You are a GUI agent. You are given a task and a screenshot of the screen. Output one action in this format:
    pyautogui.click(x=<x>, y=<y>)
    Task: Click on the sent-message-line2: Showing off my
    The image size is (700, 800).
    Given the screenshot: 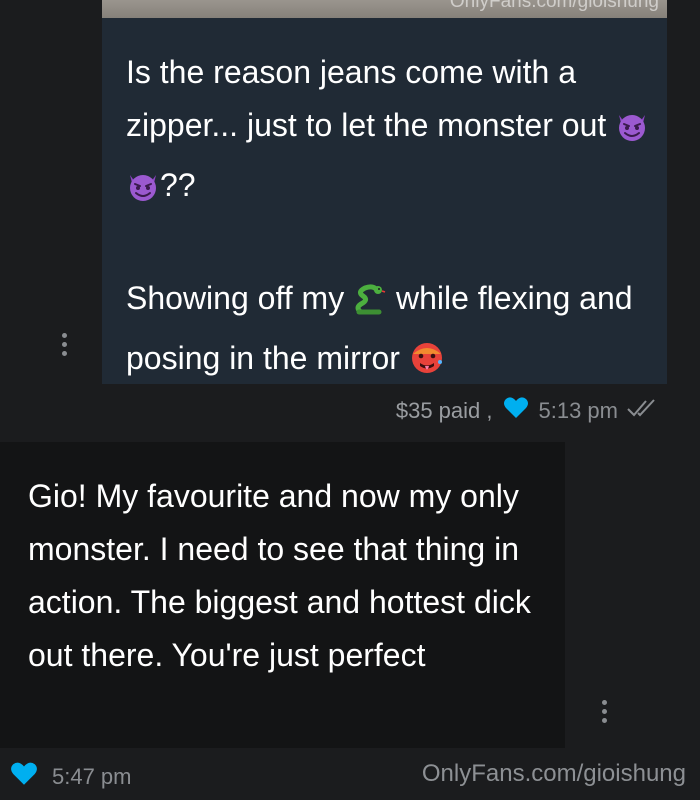 What is the action you would take?
    pyautogui.click(x=235, y=298)
    